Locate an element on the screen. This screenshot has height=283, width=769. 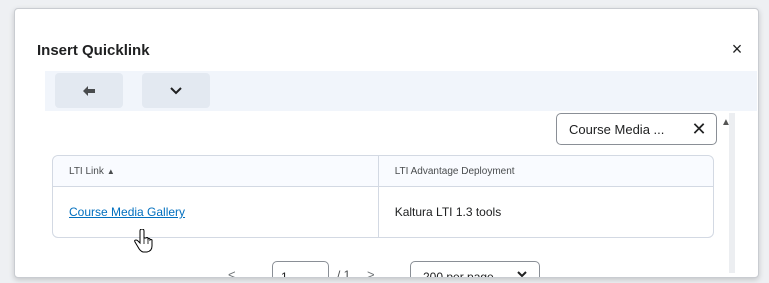
back-button is located at coordinates (89, 90).